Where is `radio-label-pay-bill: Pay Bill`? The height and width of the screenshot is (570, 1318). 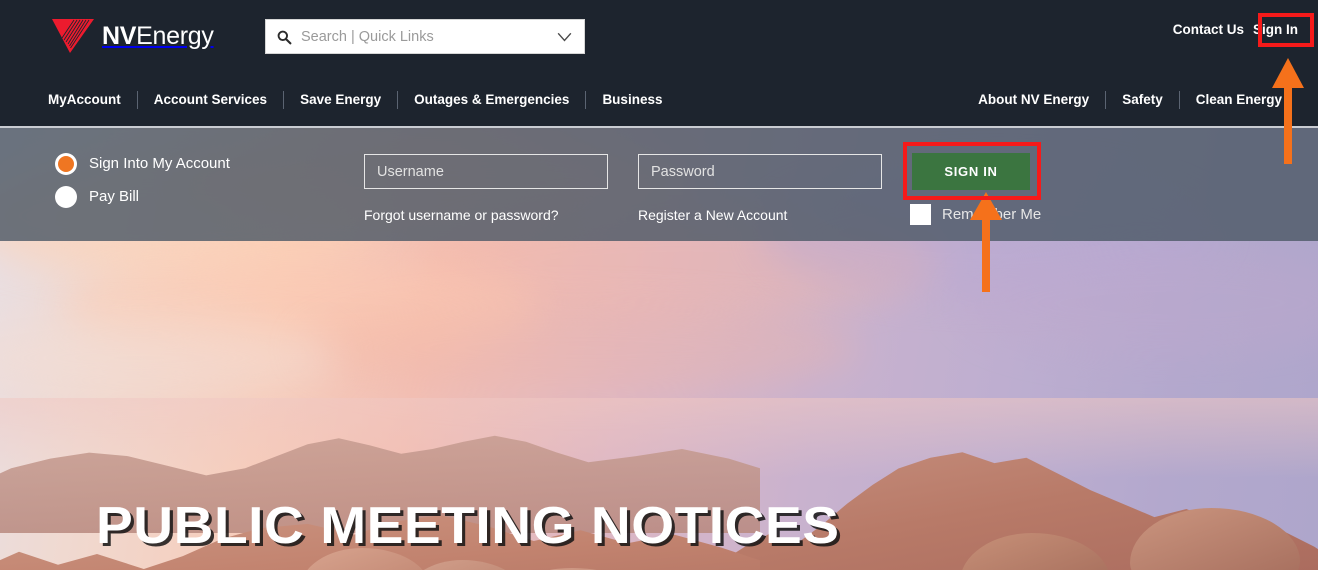 radio-label-pay-bill: Pay Bill is located at coordinates (114, 196).